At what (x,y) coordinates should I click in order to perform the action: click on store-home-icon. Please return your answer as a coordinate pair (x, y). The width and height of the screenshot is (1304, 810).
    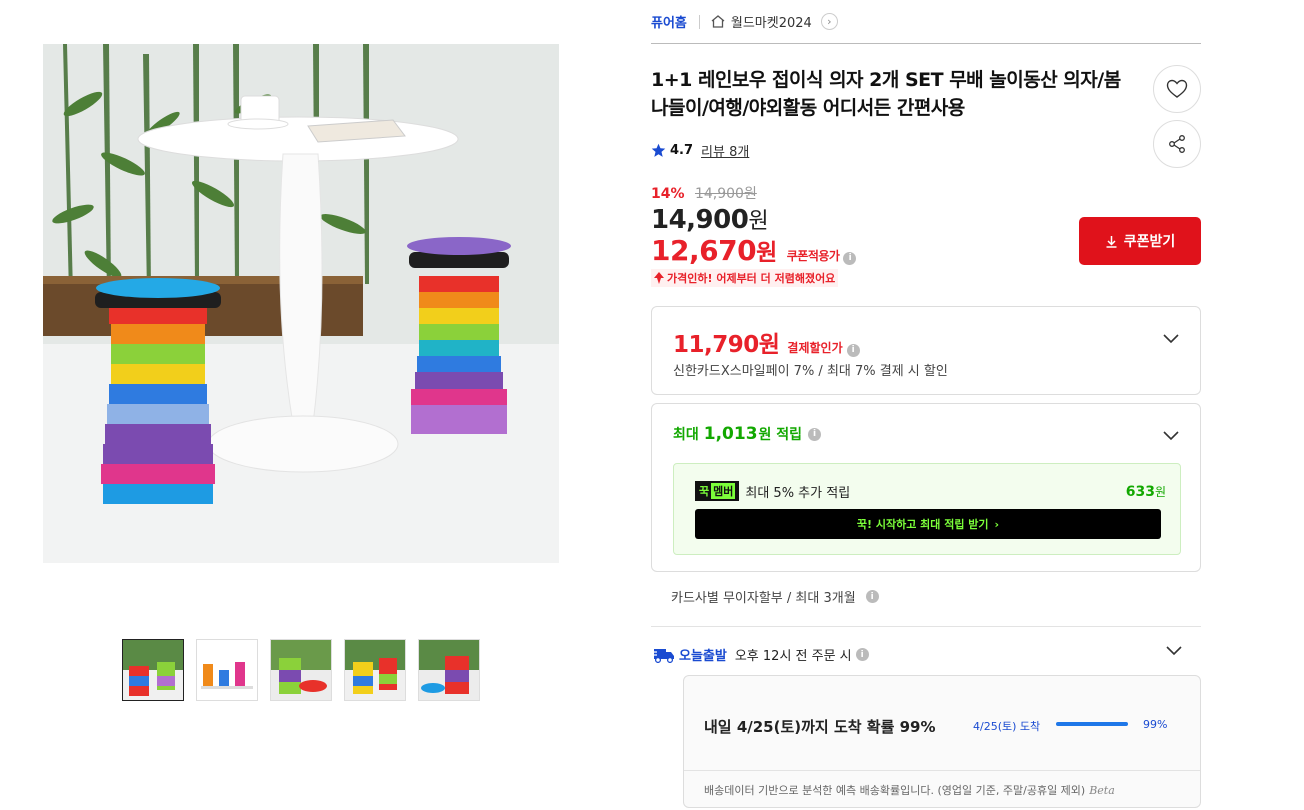
    Looking at the image, I should click on (718, 21).